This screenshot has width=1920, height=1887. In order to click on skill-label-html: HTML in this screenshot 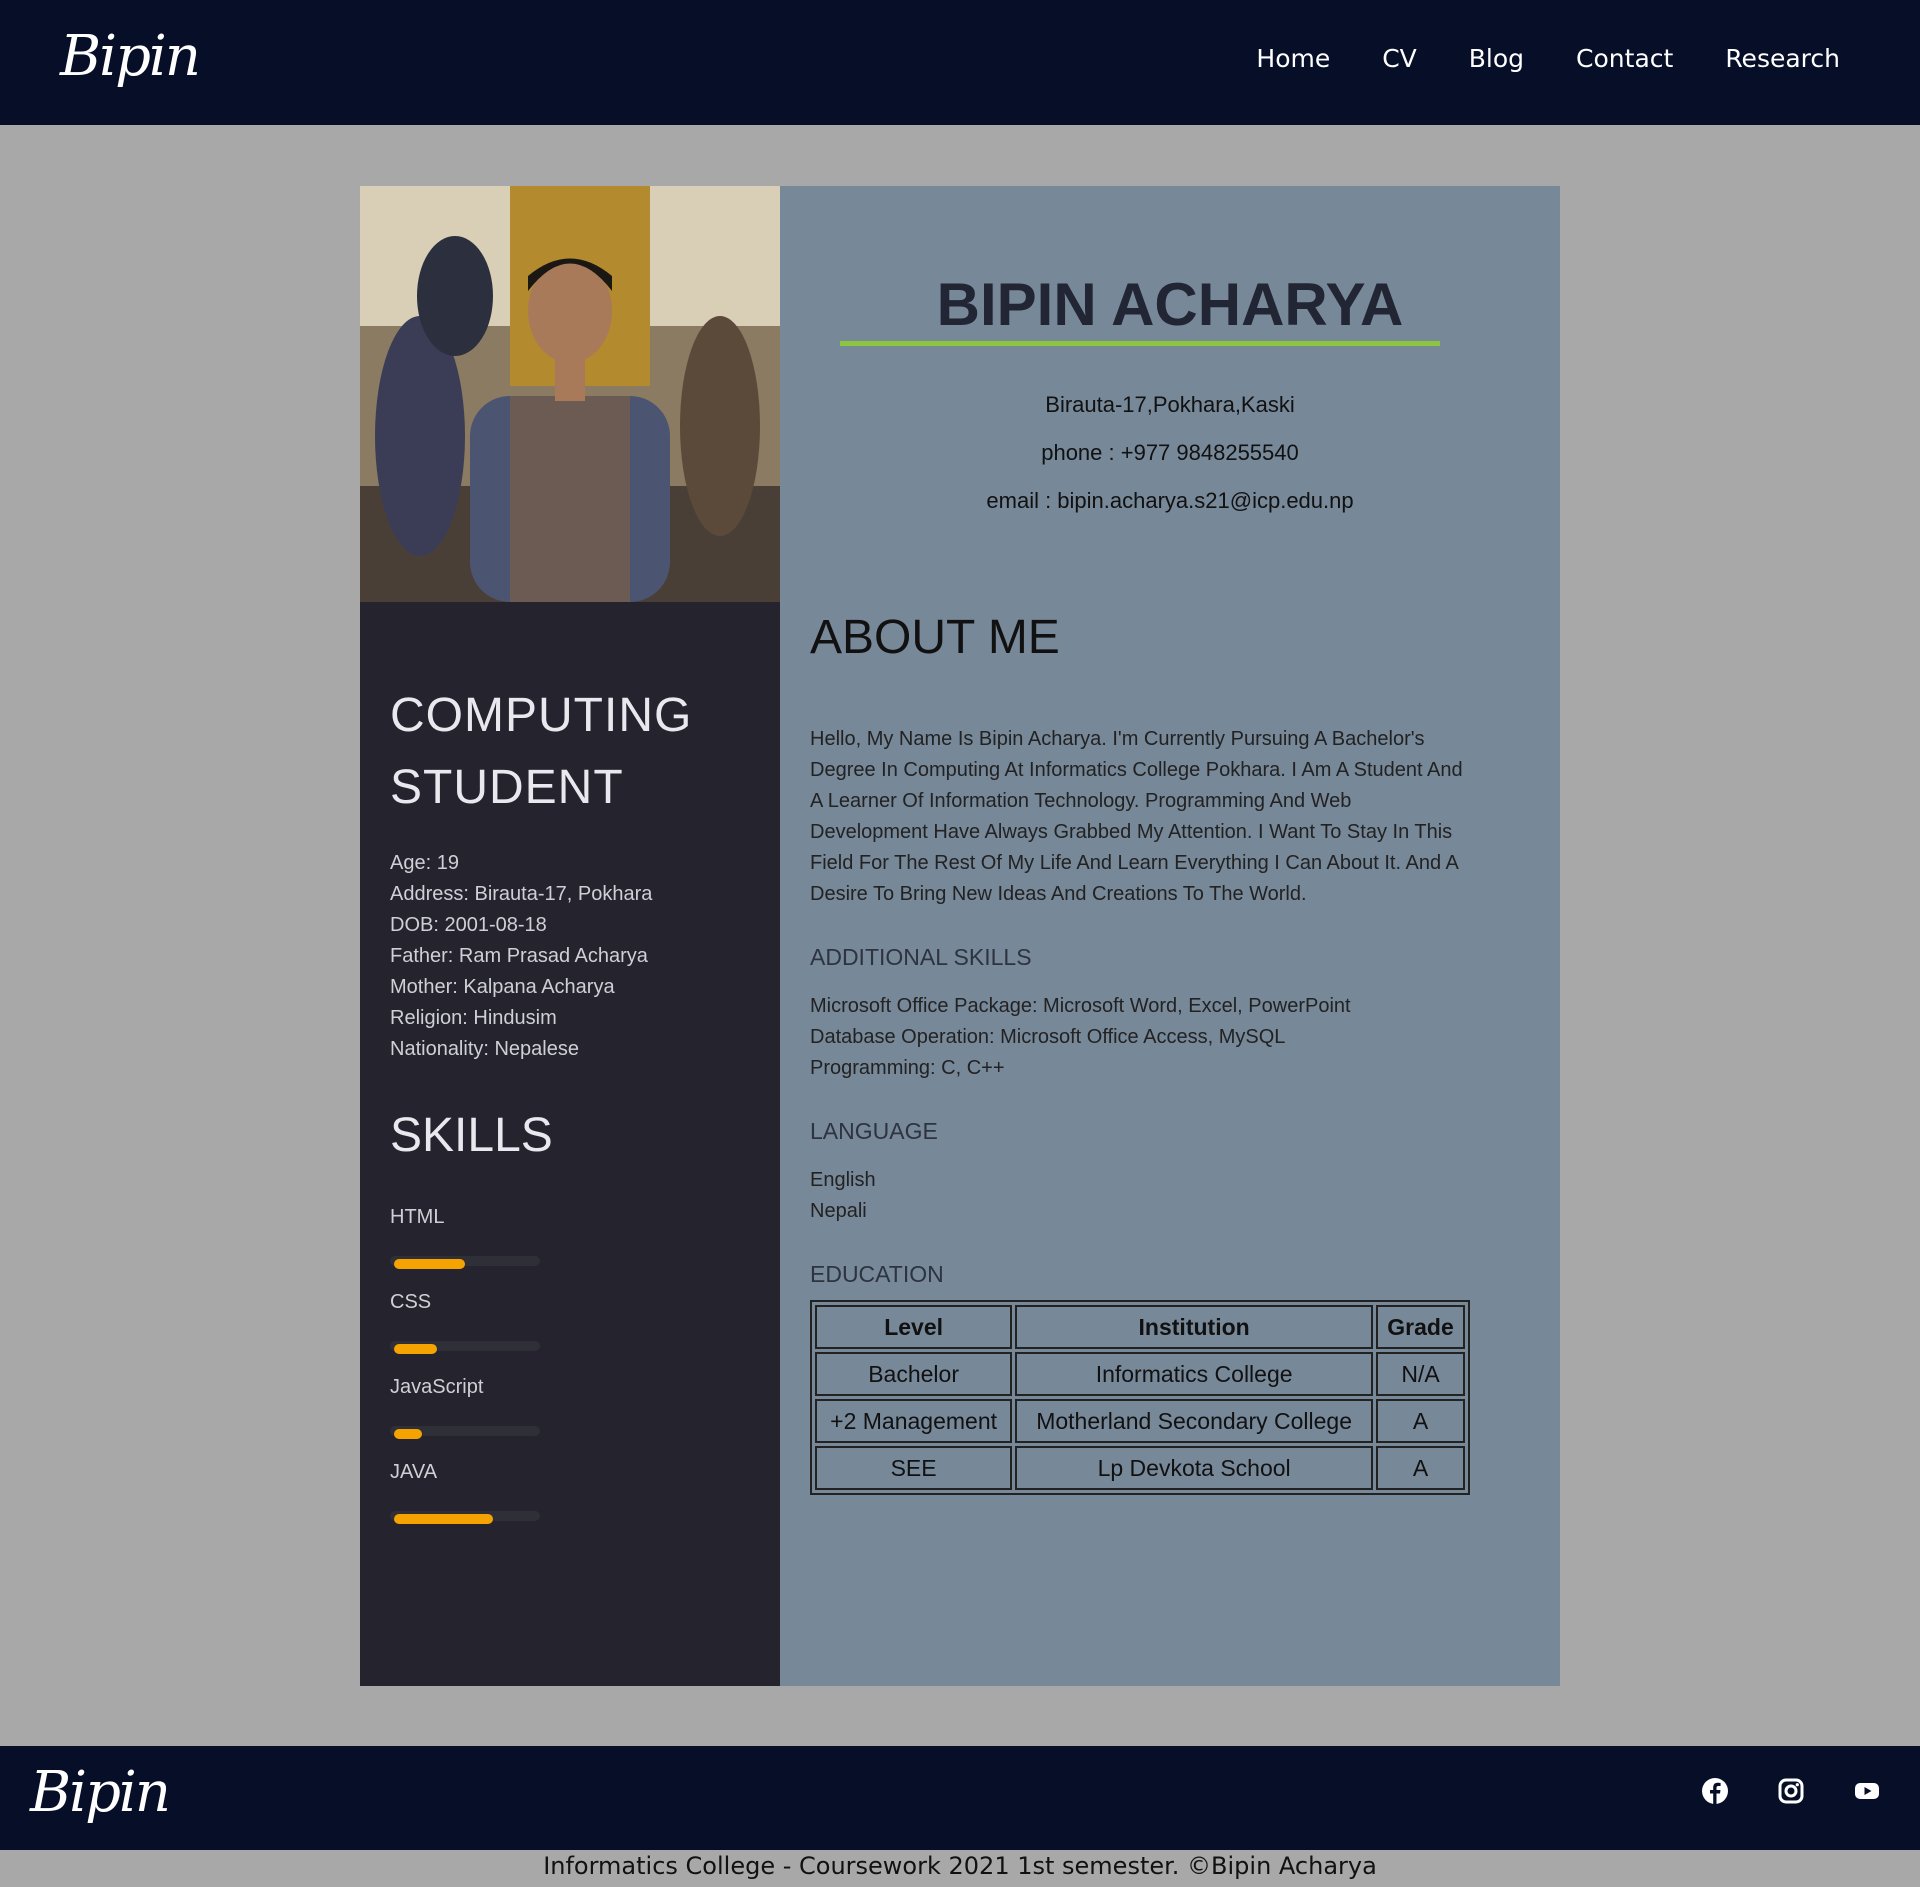, I will do `click(417, 1217)`.